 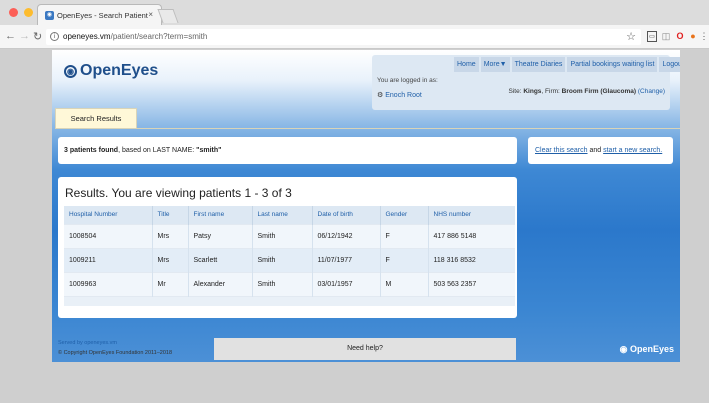 I want to click on firm-name: Broom Firm (Glaucoma), so click(x=599, y=91).